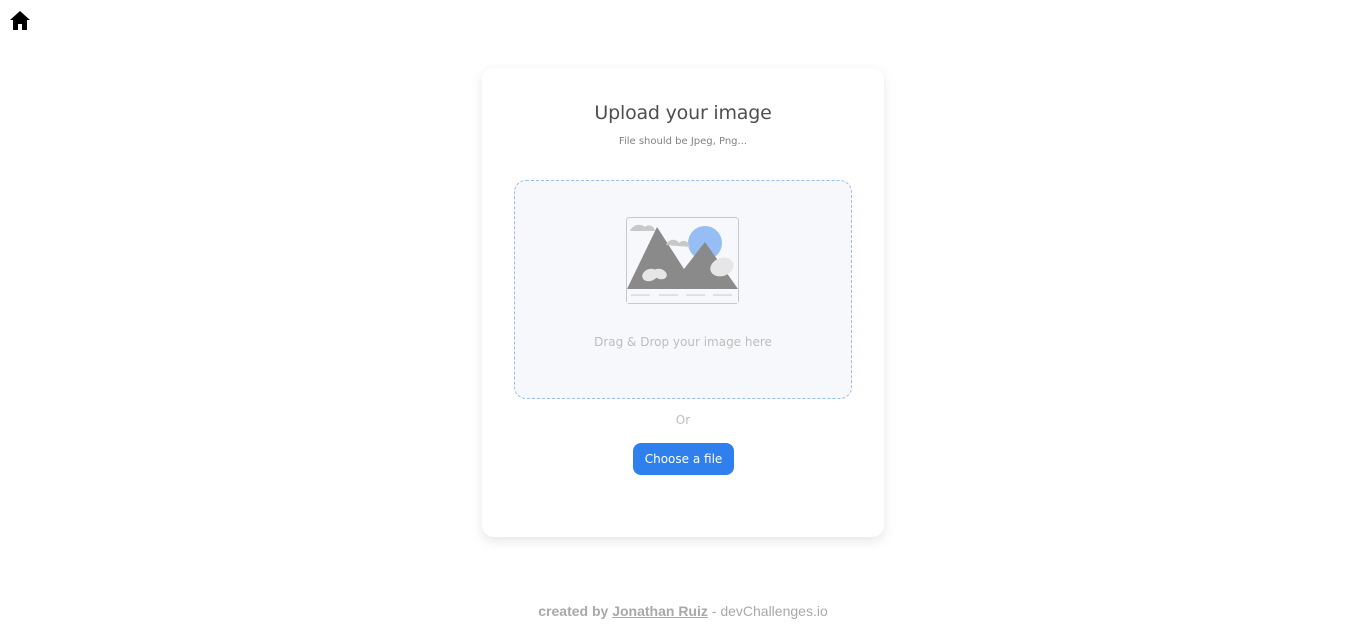 This screenshot has height=643, width=1366. I want to click on home-icon, so click(20, 20).